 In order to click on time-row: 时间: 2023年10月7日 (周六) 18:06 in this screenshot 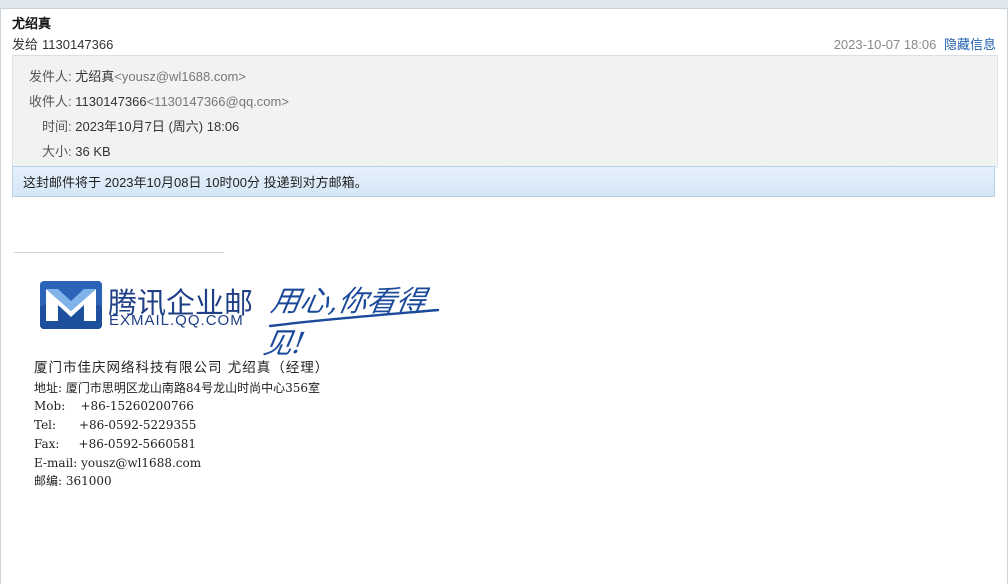, I will do `click(140, 125)`.